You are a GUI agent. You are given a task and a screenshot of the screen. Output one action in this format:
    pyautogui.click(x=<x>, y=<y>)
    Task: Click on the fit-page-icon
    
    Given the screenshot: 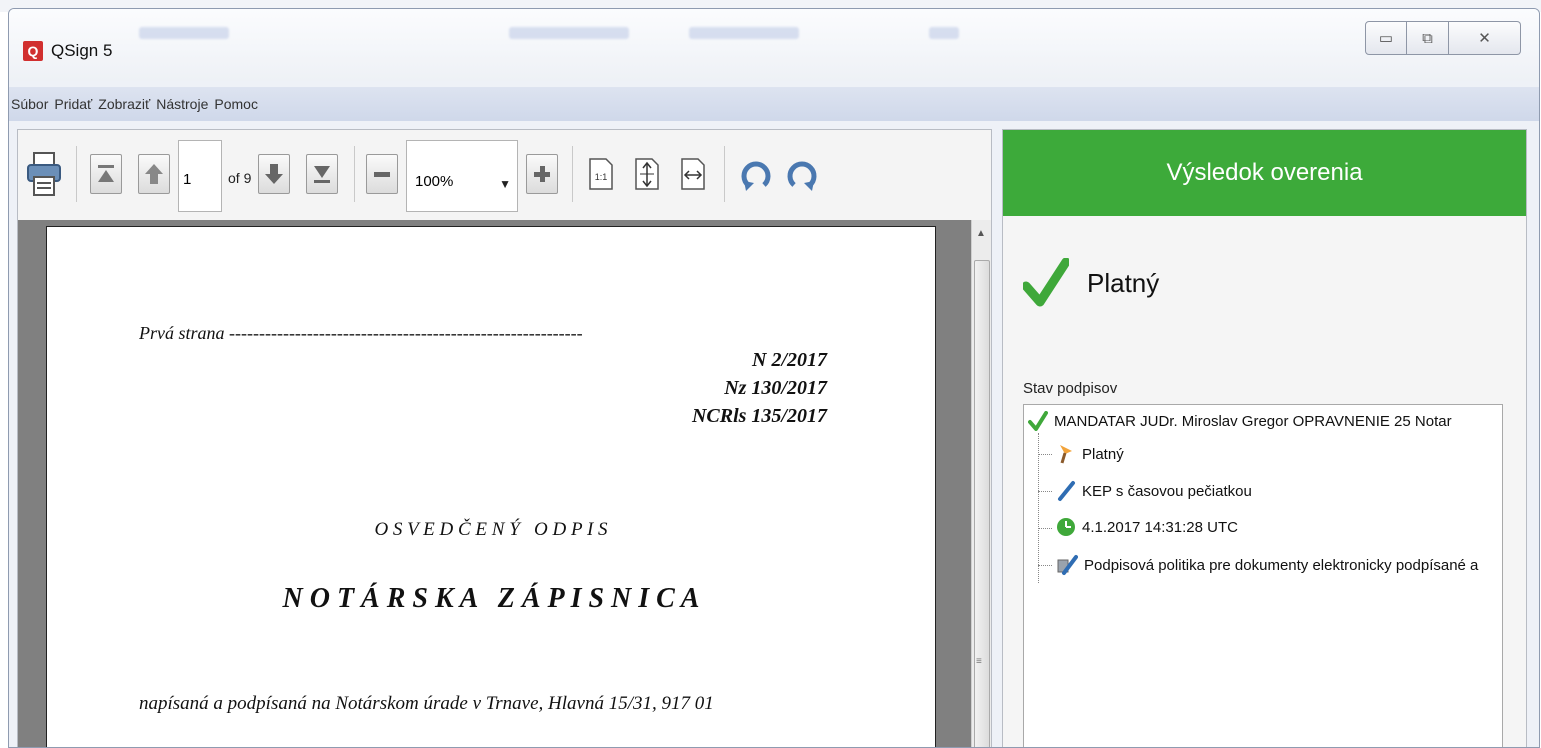 What is the action you would take?
    pyautogui.click(x=647, y=174)
    